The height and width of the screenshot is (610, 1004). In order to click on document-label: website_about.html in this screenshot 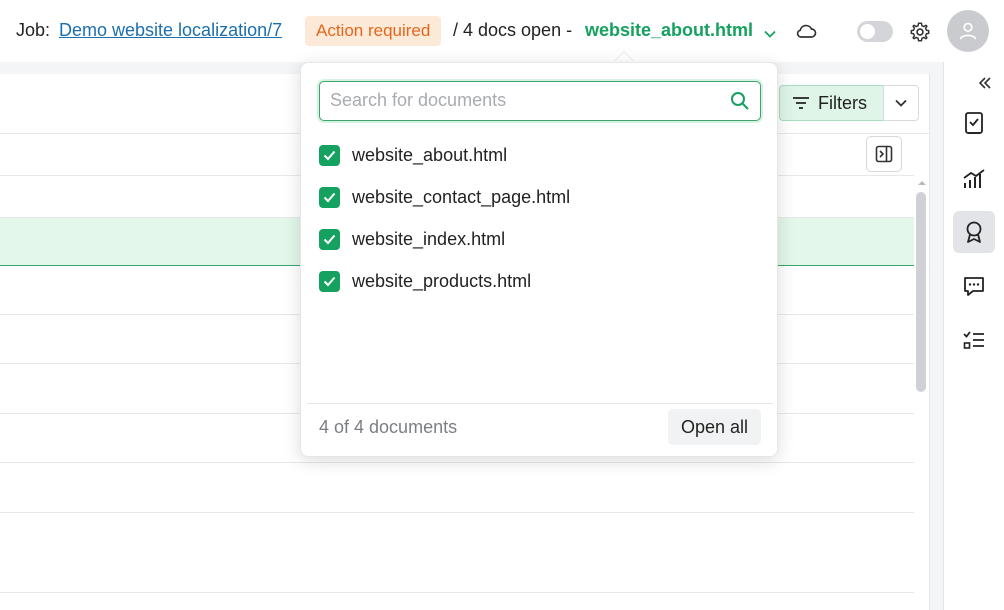, I will do `click(430, 154)`.